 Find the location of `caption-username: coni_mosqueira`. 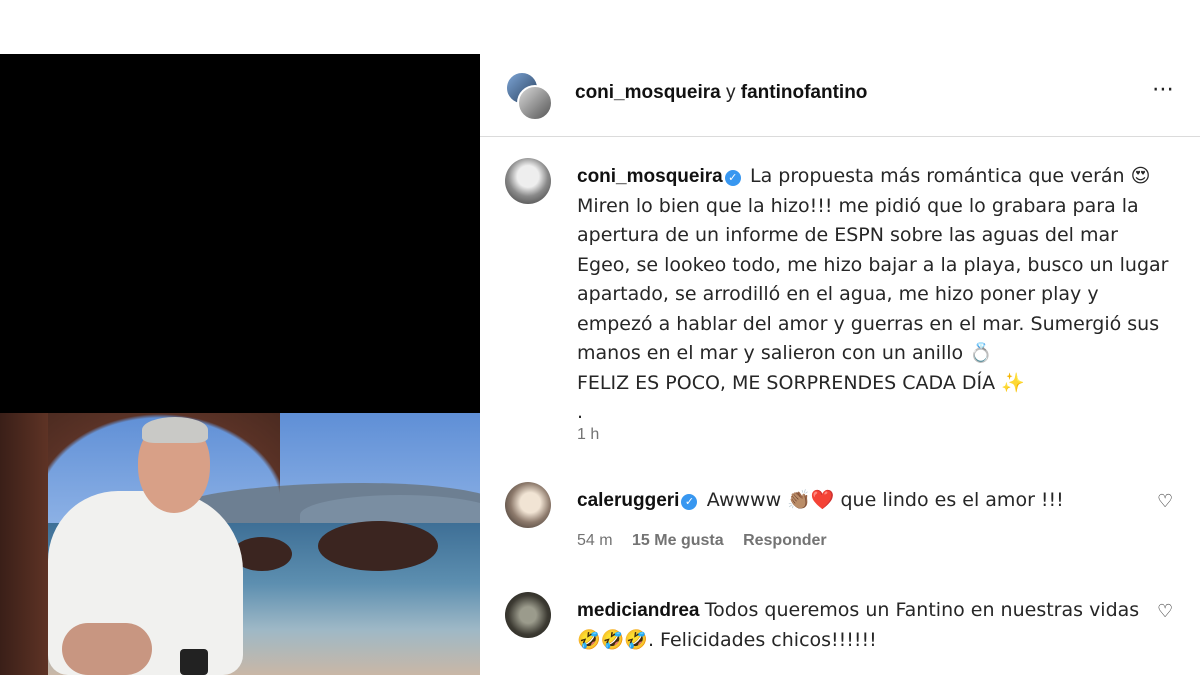

caption-username: coni_mosqueira is located at coordinates (650, 176).